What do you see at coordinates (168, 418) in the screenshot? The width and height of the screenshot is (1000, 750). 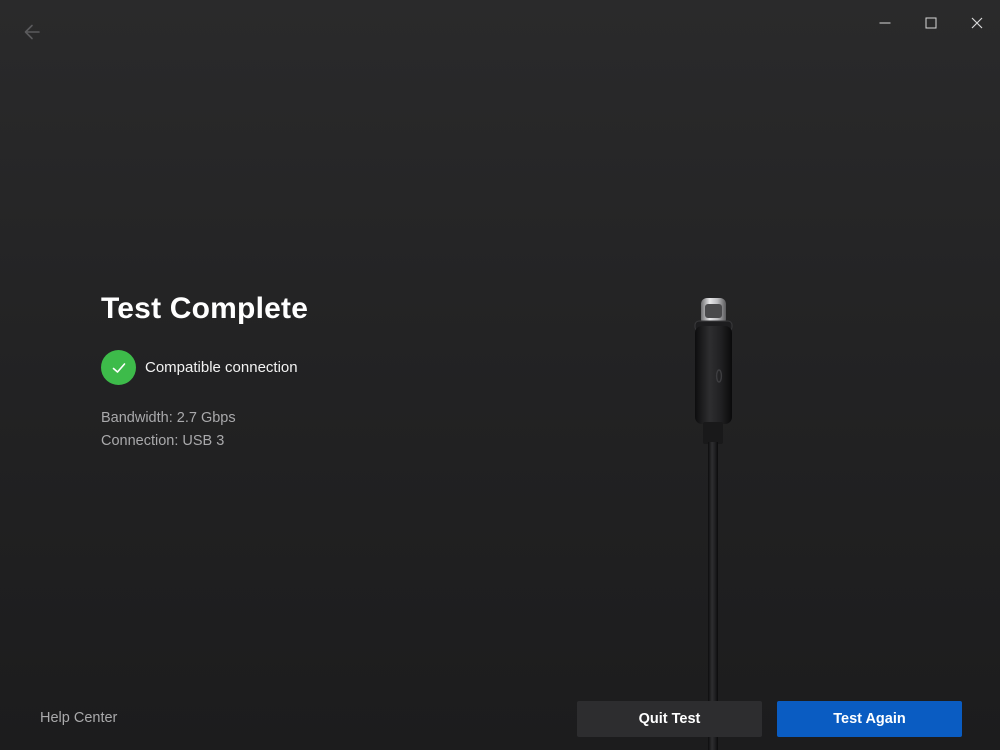 I see `bandwidth-value: Bandwidth: 2.7 Gbps` at bounding box center [168, 418].